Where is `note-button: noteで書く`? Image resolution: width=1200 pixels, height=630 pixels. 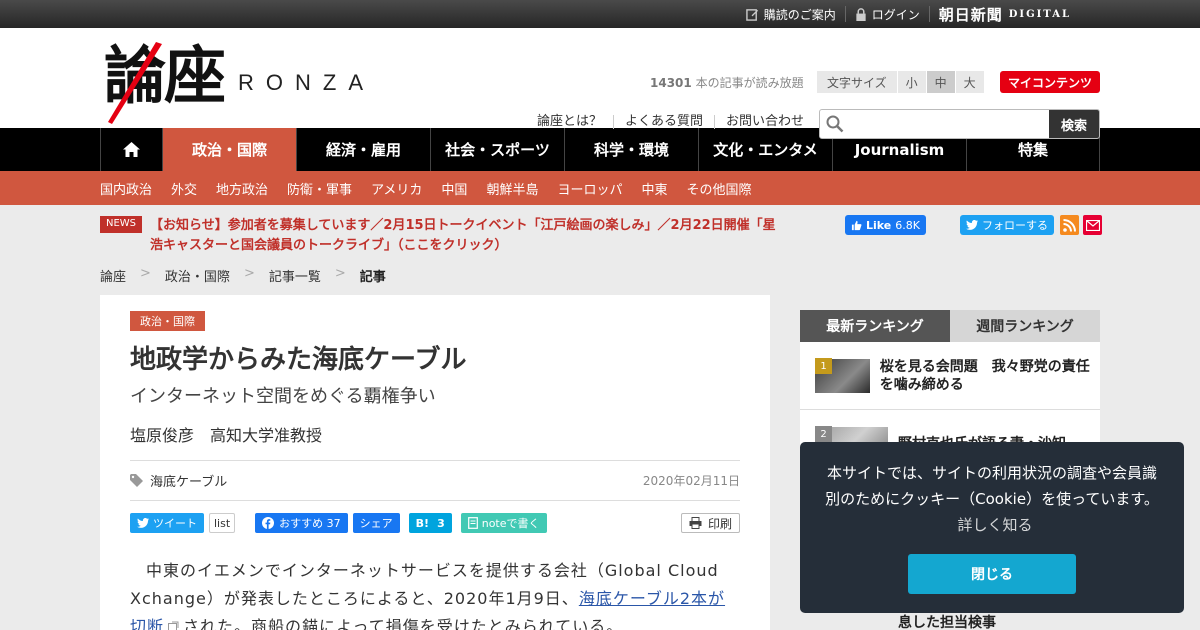 note-button: noteで書く is located at coordinates (503, 523).